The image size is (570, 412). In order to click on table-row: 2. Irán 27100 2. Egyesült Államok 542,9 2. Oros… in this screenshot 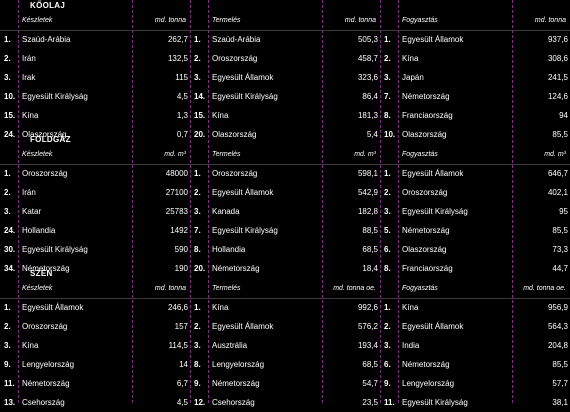, I will do `click(285, 192)`.